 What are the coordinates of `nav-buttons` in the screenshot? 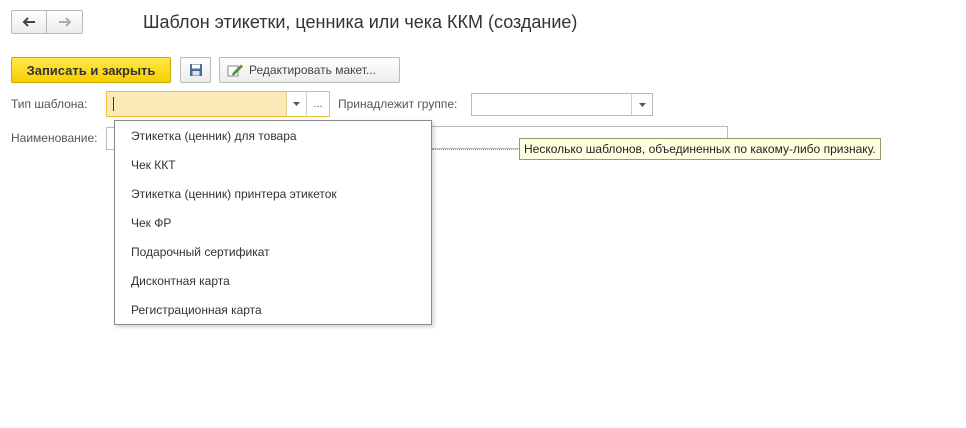 It's located at (47, 22).